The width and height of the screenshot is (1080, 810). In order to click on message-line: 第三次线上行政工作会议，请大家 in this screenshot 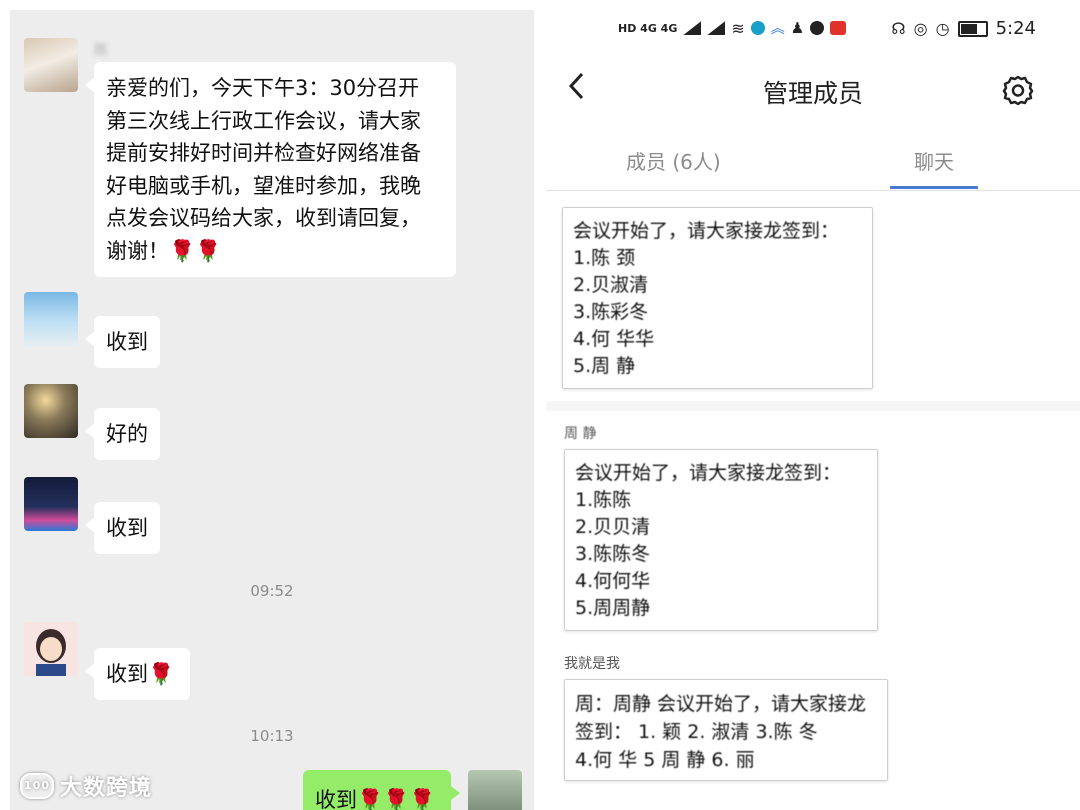, I will do `click(263, 120)`.